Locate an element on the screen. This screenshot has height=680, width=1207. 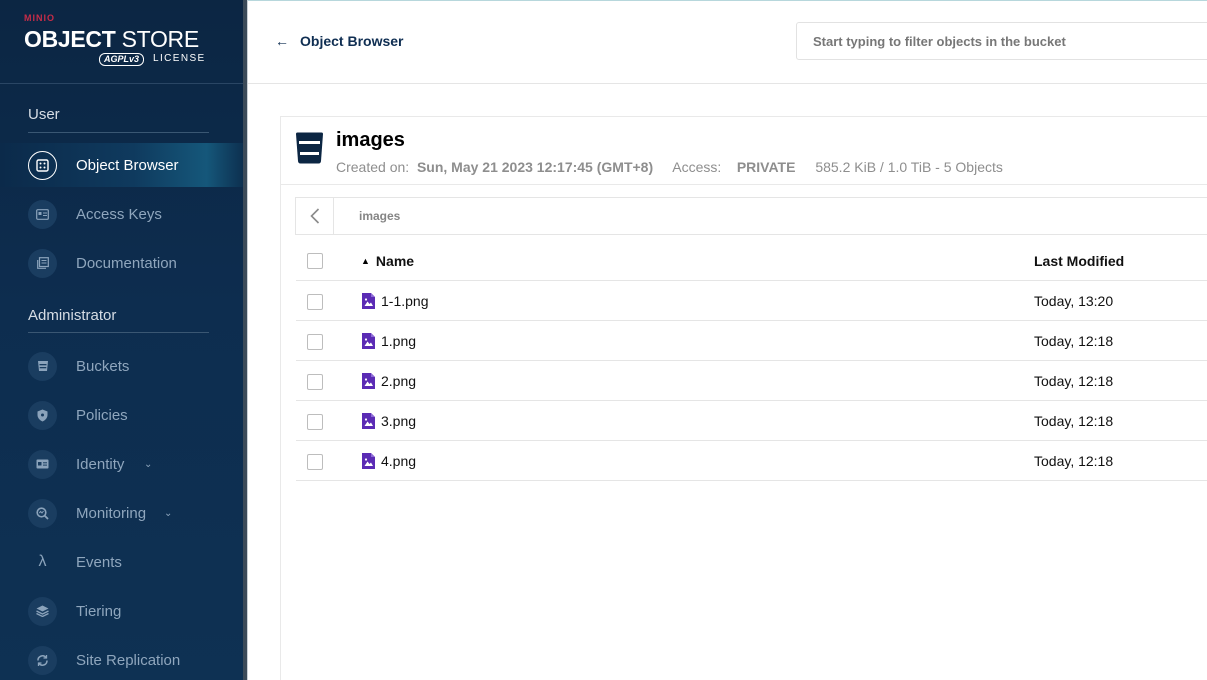
logo-license: LICENSE is located at coordinates (179, 58).